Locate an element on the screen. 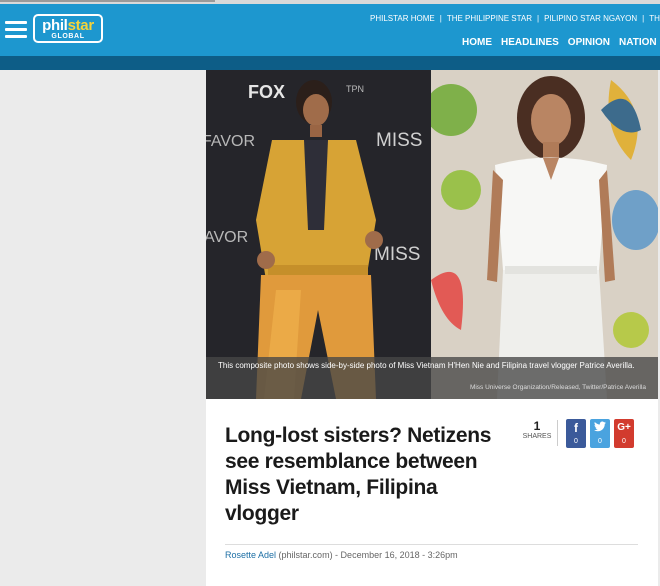 This screenshot has height=586, width=660. nav-opinion: OPINION is located at coordinates (589, 42).